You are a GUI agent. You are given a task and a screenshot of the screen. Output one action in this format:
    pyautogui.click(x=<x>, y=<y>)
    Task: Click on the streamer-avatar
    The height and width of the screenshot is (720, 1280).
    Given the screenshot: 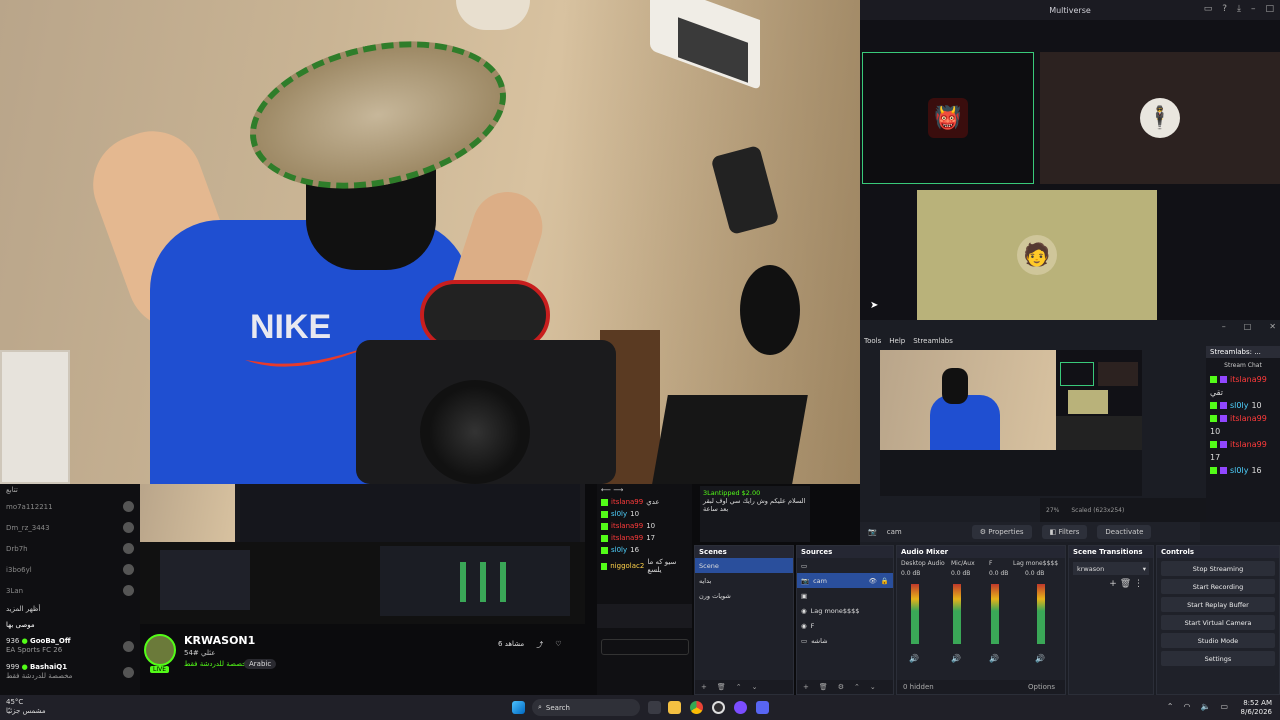 What is the action you would take?
    pyautogui.click(x=160, y=650)
    